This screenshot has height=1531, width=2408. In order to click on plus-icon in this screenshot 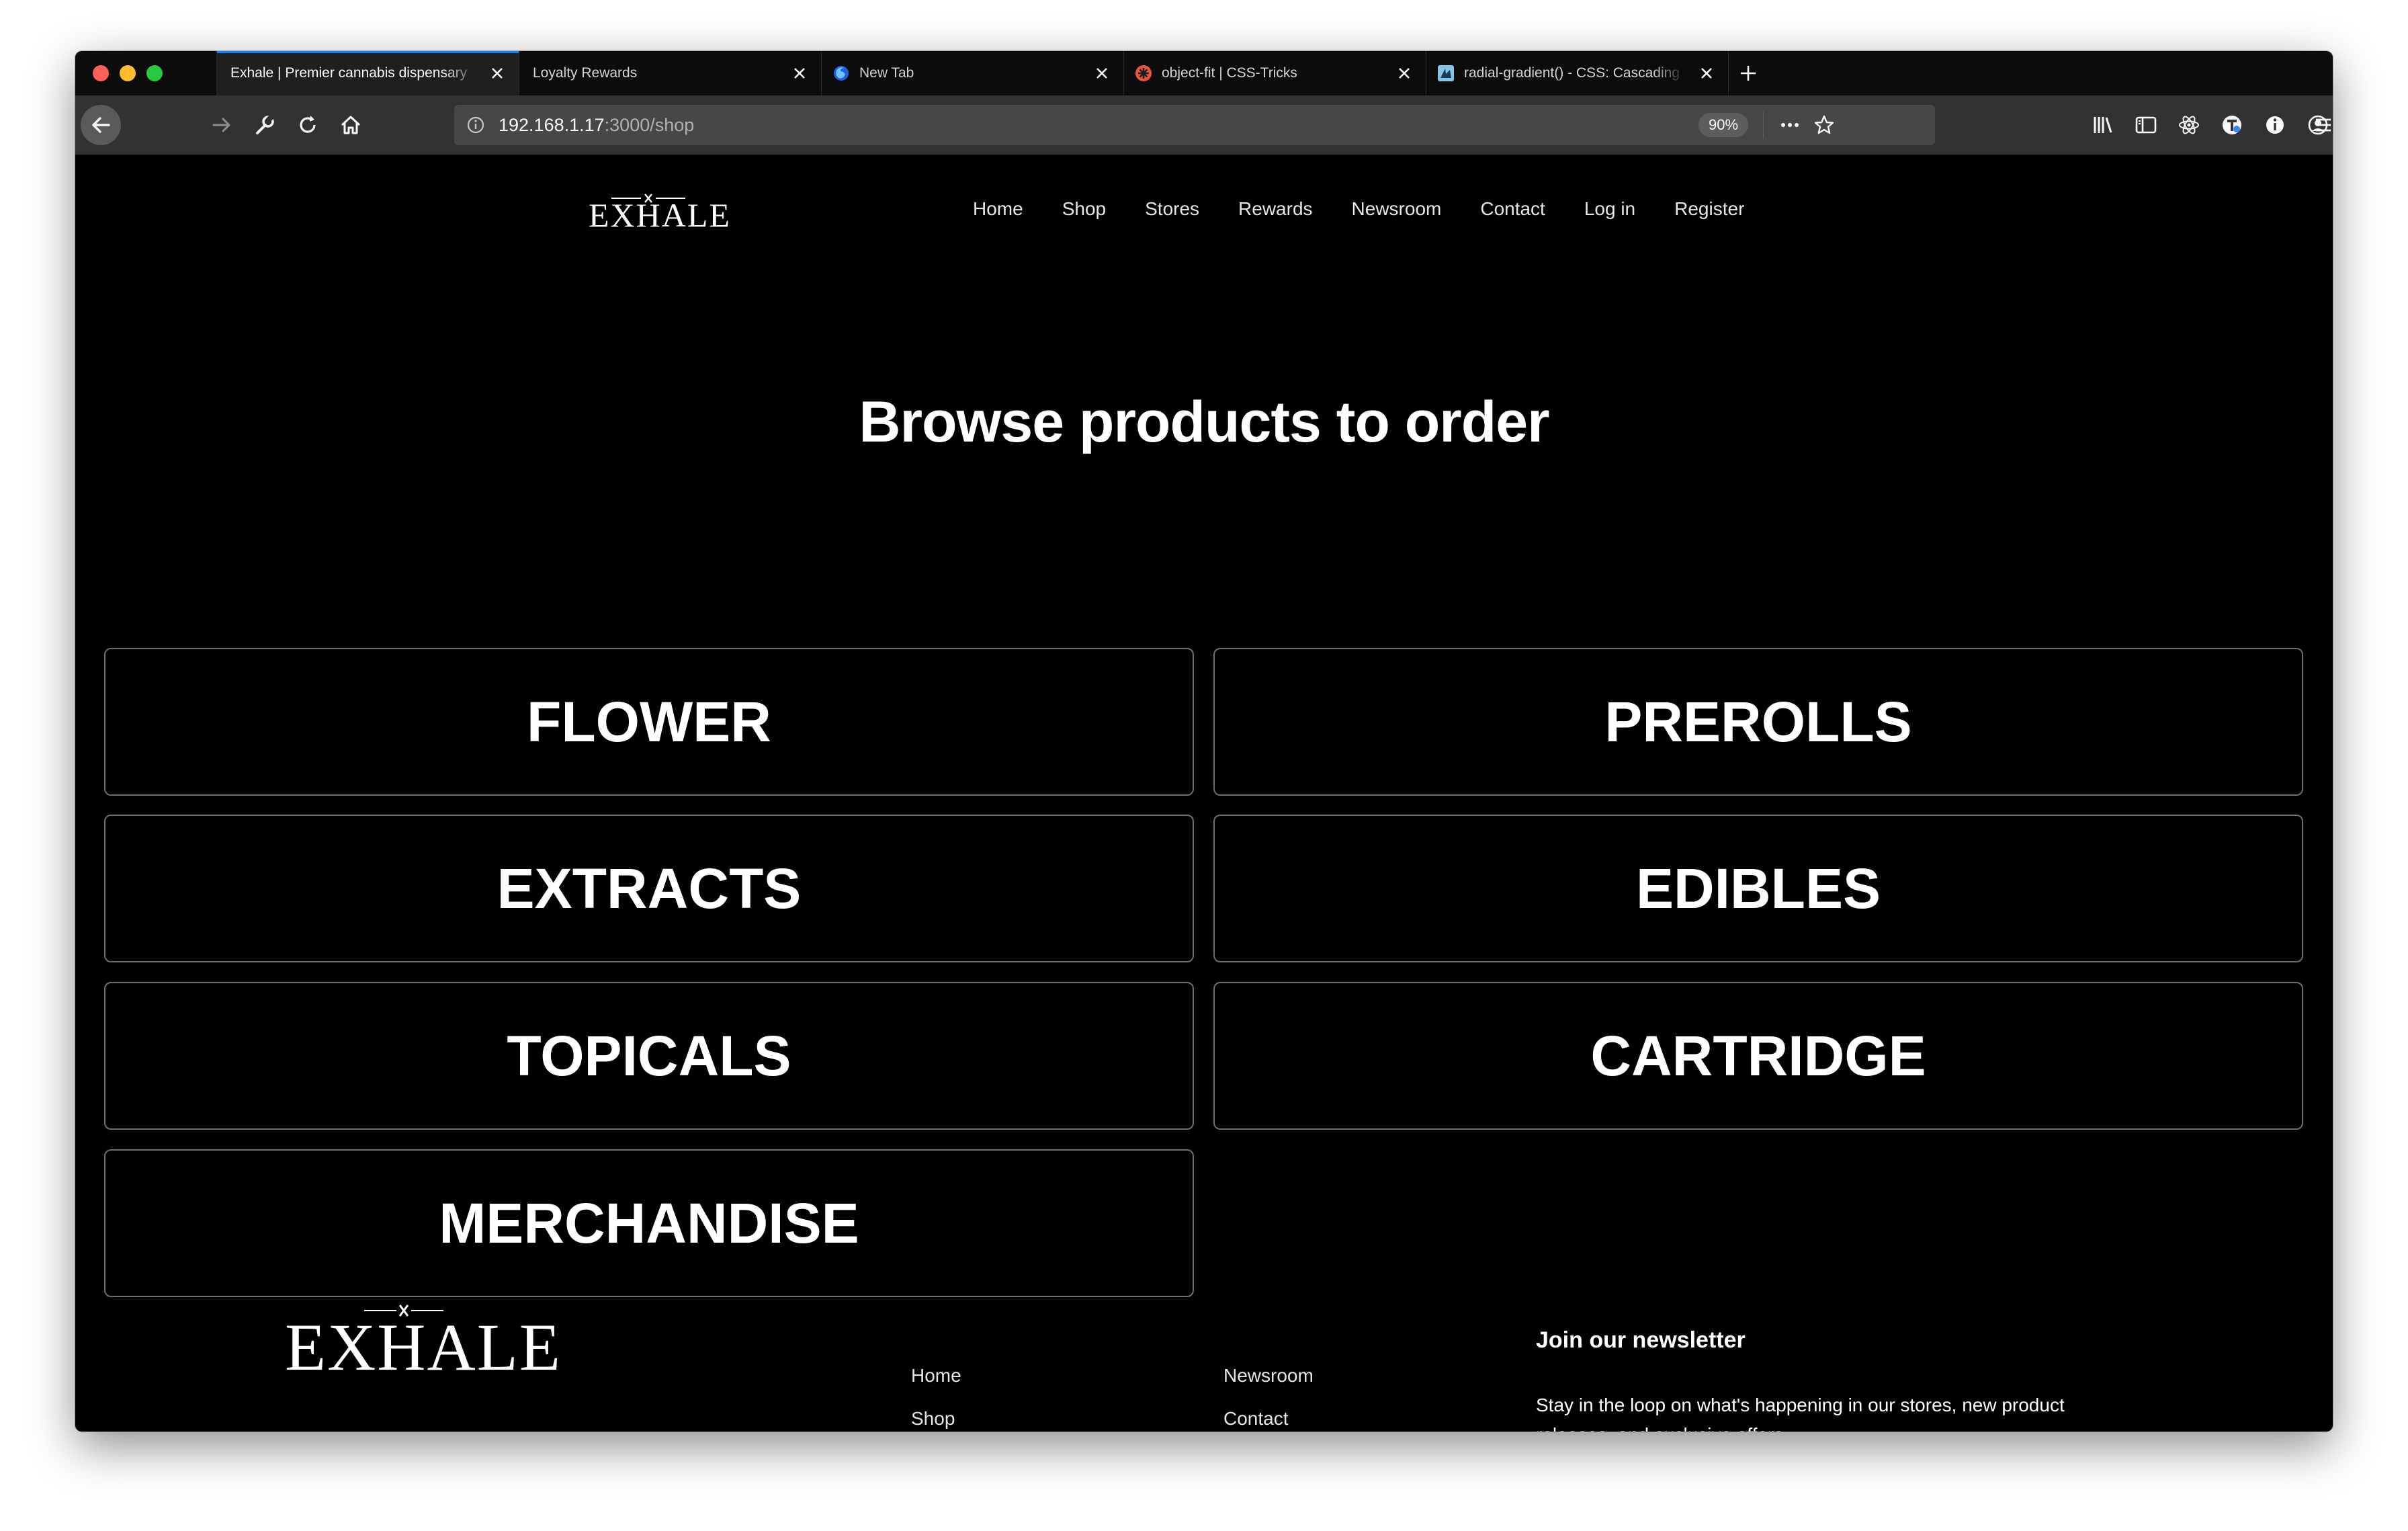, I will do `click(1748, 73)`.